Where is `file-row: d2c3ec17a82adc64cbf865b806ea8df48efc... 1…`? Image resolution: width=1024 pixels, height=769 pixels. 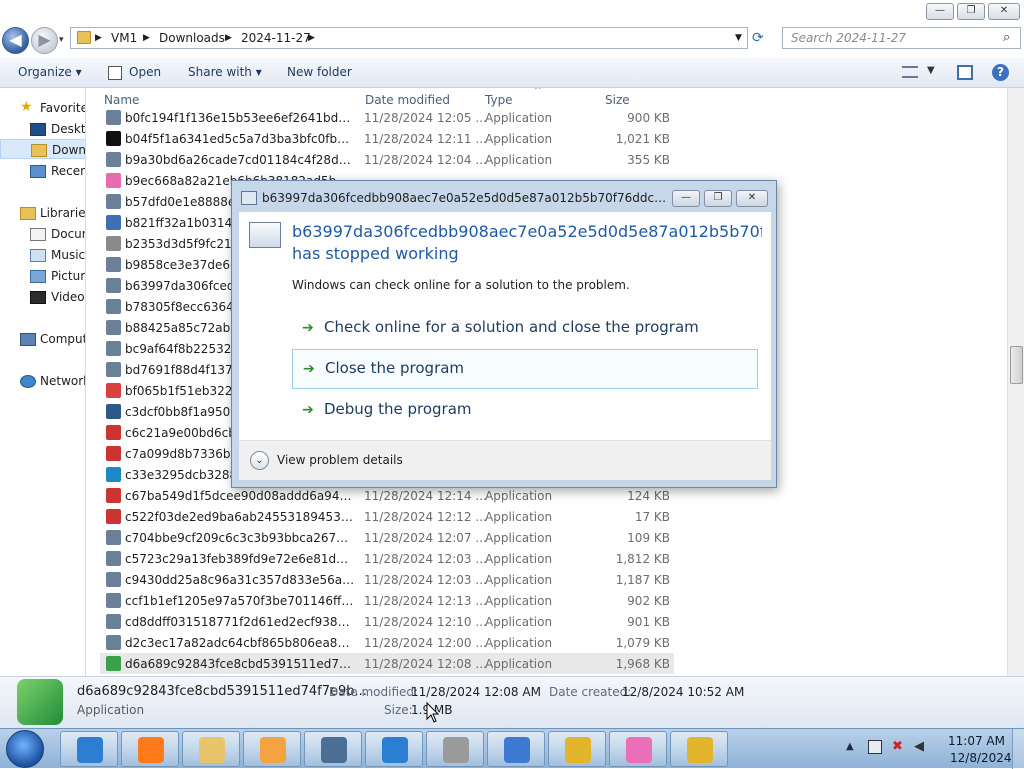 file-row: d2c3ec17a82adc64cbf865b806ea8df48efc... 1… is located at coordinates (387, 642).